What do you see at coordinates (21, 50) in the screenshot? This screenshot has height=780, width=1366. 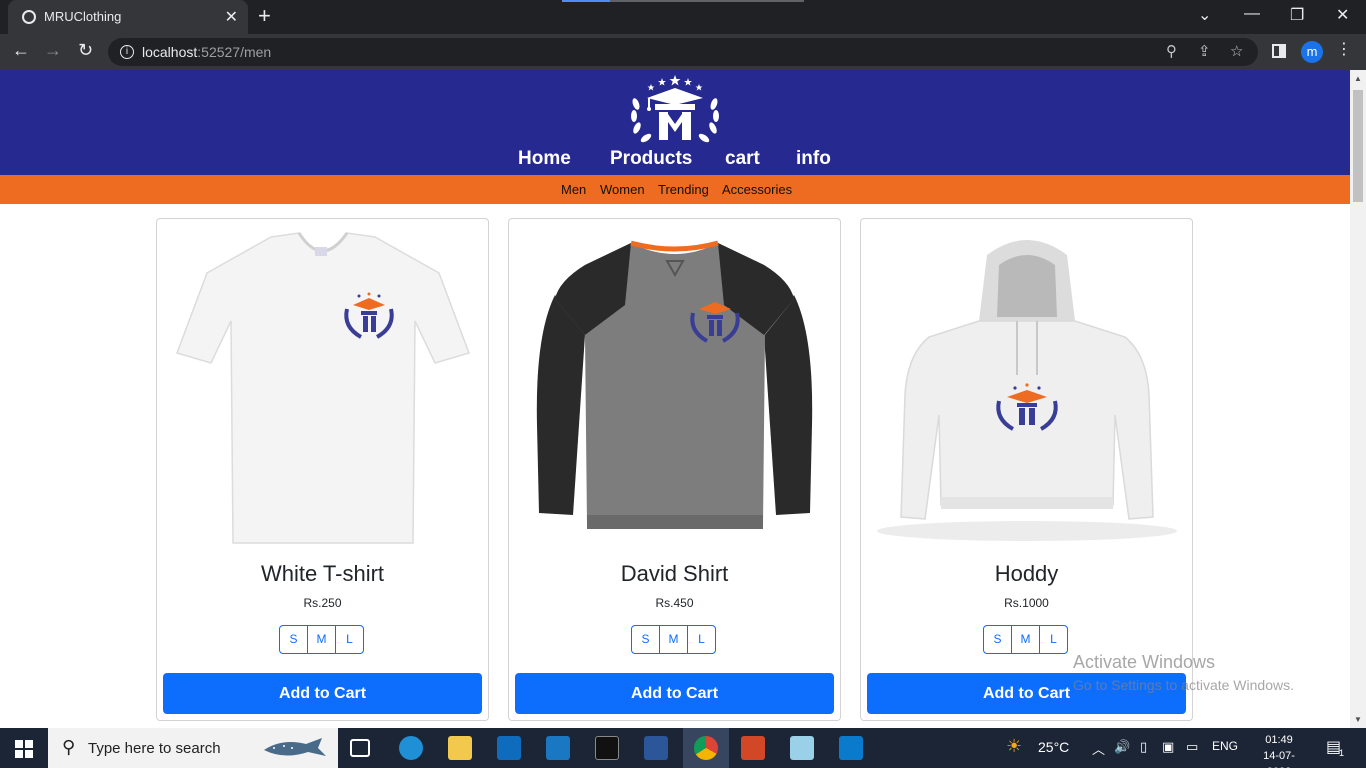 I see `back-arrow-icon: ←` at bounding box center [21, 50].